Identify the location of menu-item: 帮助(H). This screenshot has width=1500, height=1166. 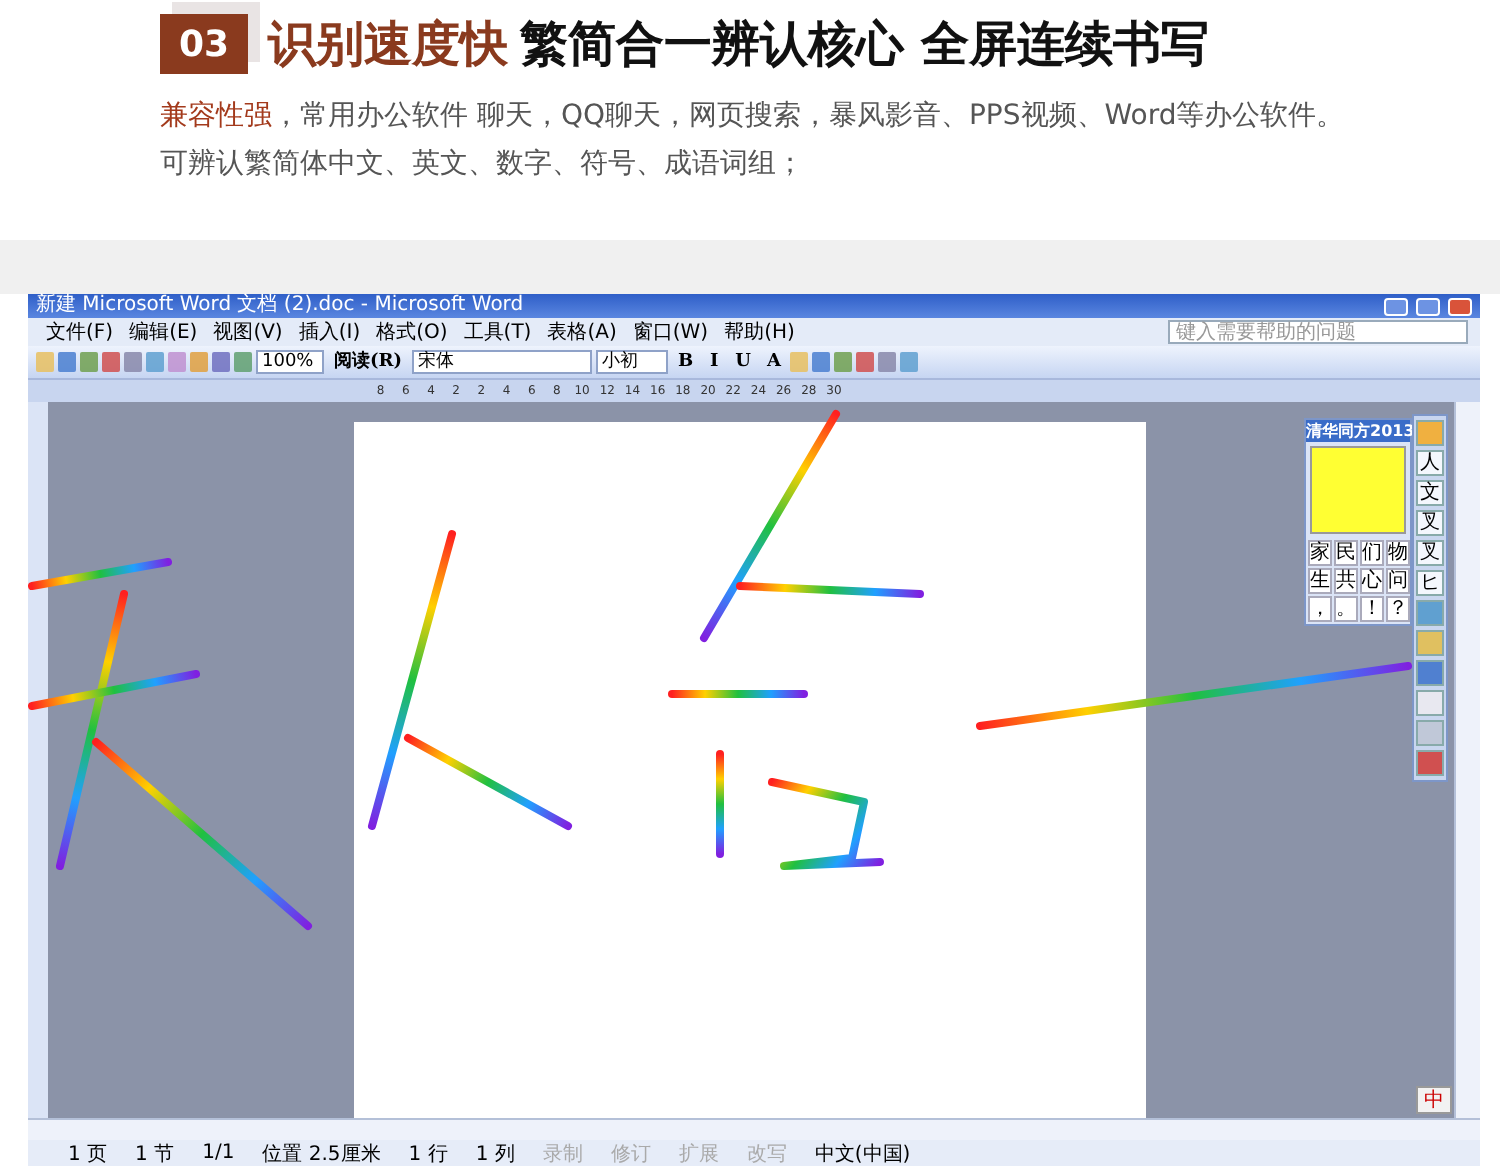
(759, 332).